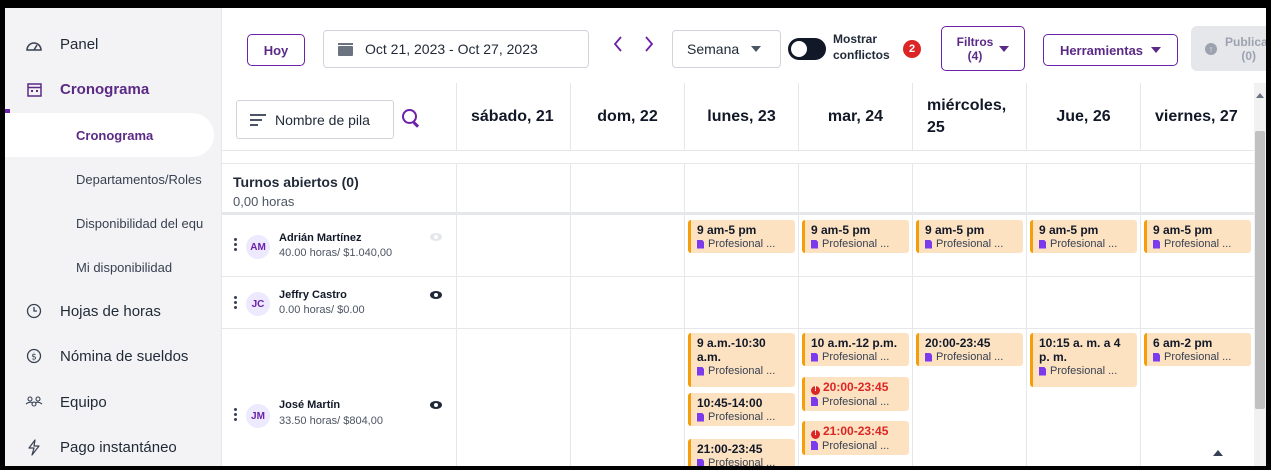 Image resolution: width=1271 pixels, height=470 pixels. What do you see at coordinates (1249, 55) in the screenshot?
I see `publish-count: (0)` at bounding box center [1249, 55].